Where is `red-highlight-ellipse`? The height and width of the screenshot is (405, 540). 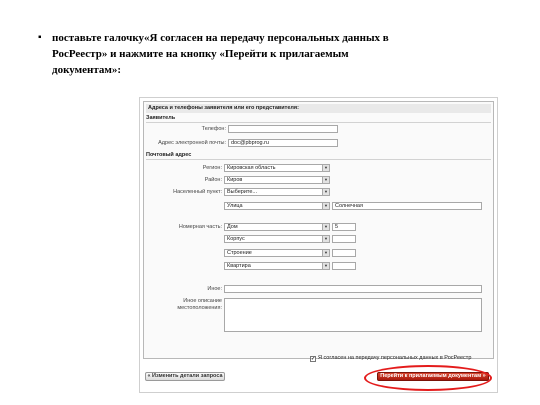 red-highlight-ellipse is located at coordinates (428, 378).